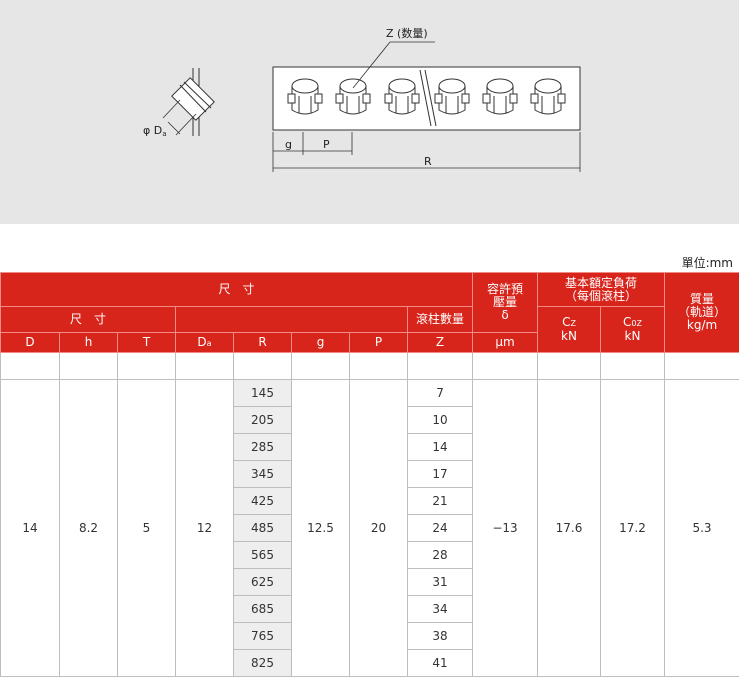 Image resolution: width=739 pixels, height=677 pixels. Describe the element at coordinates (440, 609) in the screenshot. I see `cell-z: 34` at that location.